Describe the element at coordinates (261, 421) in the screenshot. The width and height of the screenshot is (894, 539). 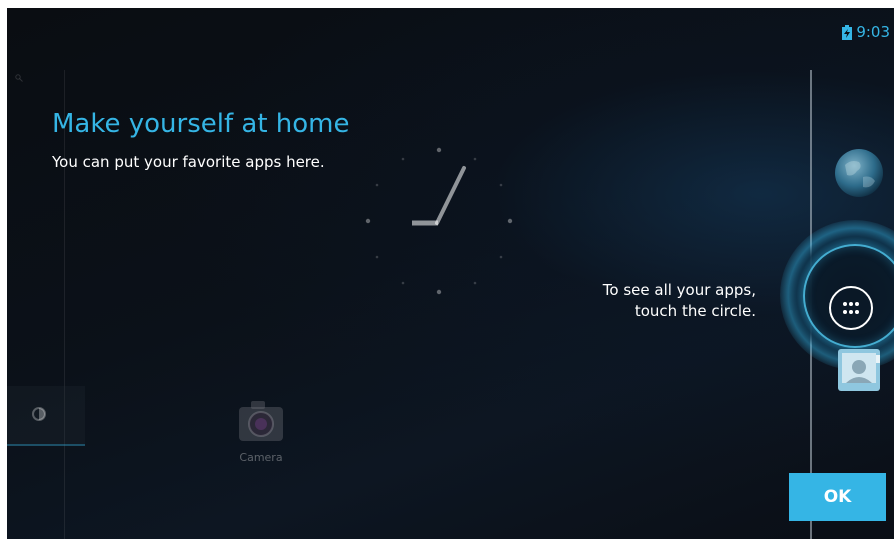
I see `camera-icon` at that location.